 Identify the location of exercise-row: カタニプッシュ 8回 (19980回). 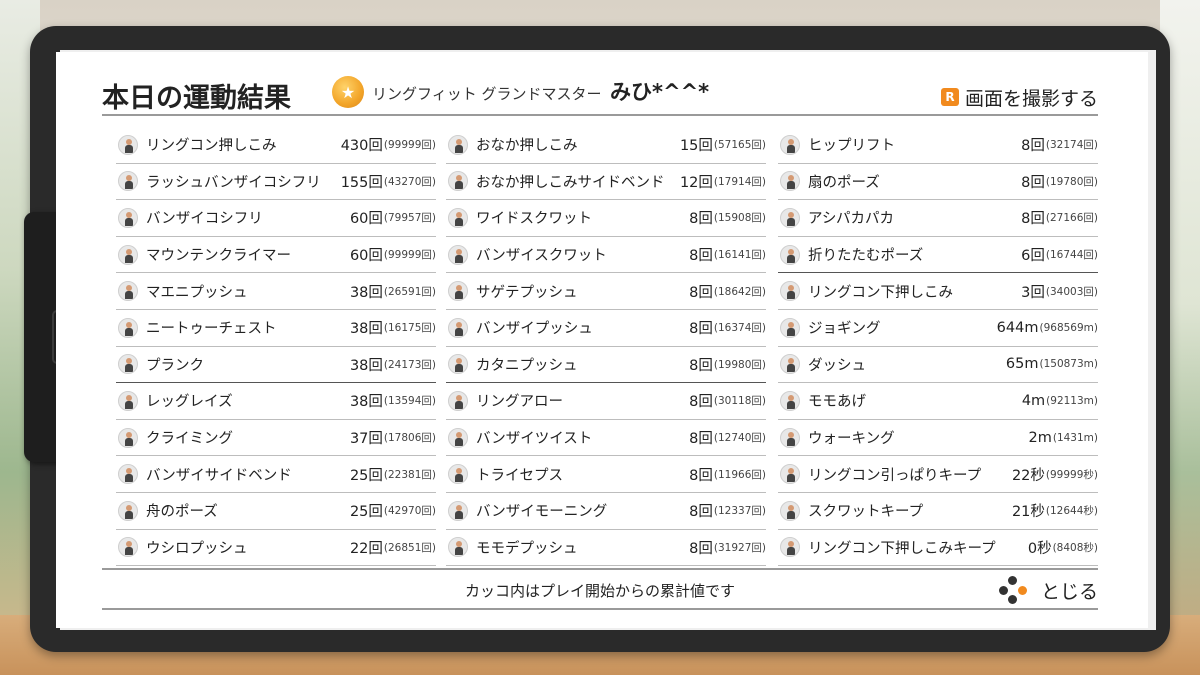
(606, 365).